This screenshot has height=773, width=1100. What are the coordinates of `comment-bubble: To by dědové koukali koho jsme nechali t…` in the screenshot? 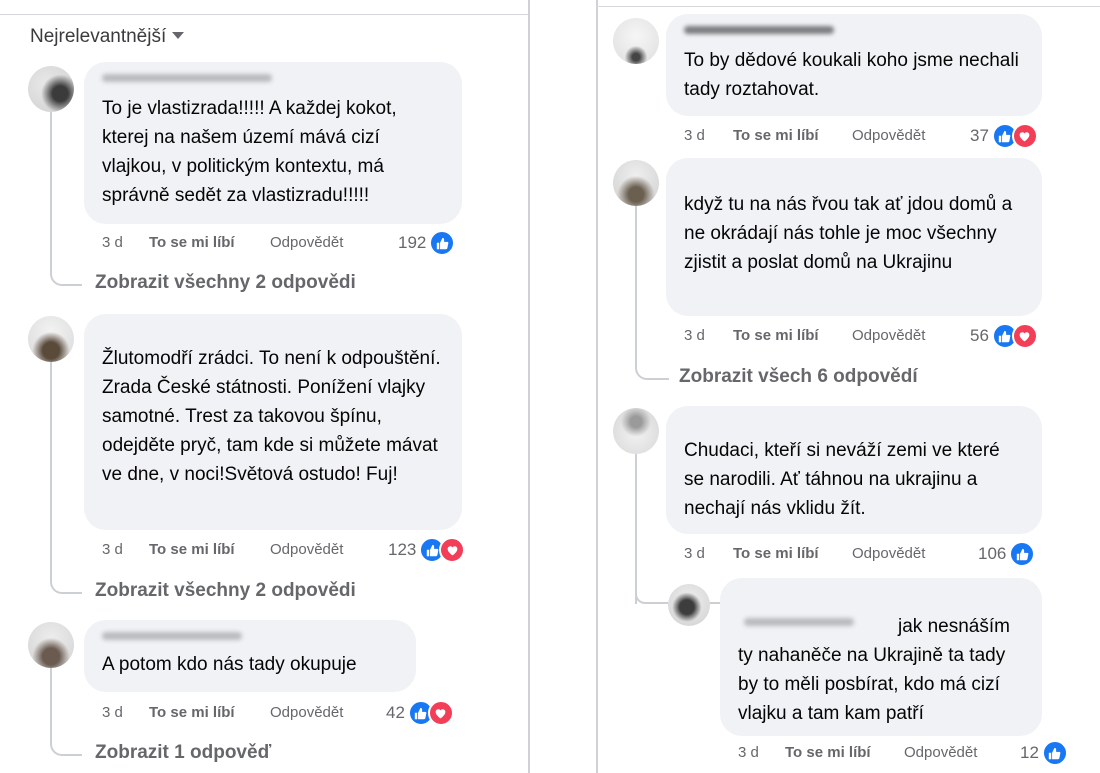 It's located at (854, 65).